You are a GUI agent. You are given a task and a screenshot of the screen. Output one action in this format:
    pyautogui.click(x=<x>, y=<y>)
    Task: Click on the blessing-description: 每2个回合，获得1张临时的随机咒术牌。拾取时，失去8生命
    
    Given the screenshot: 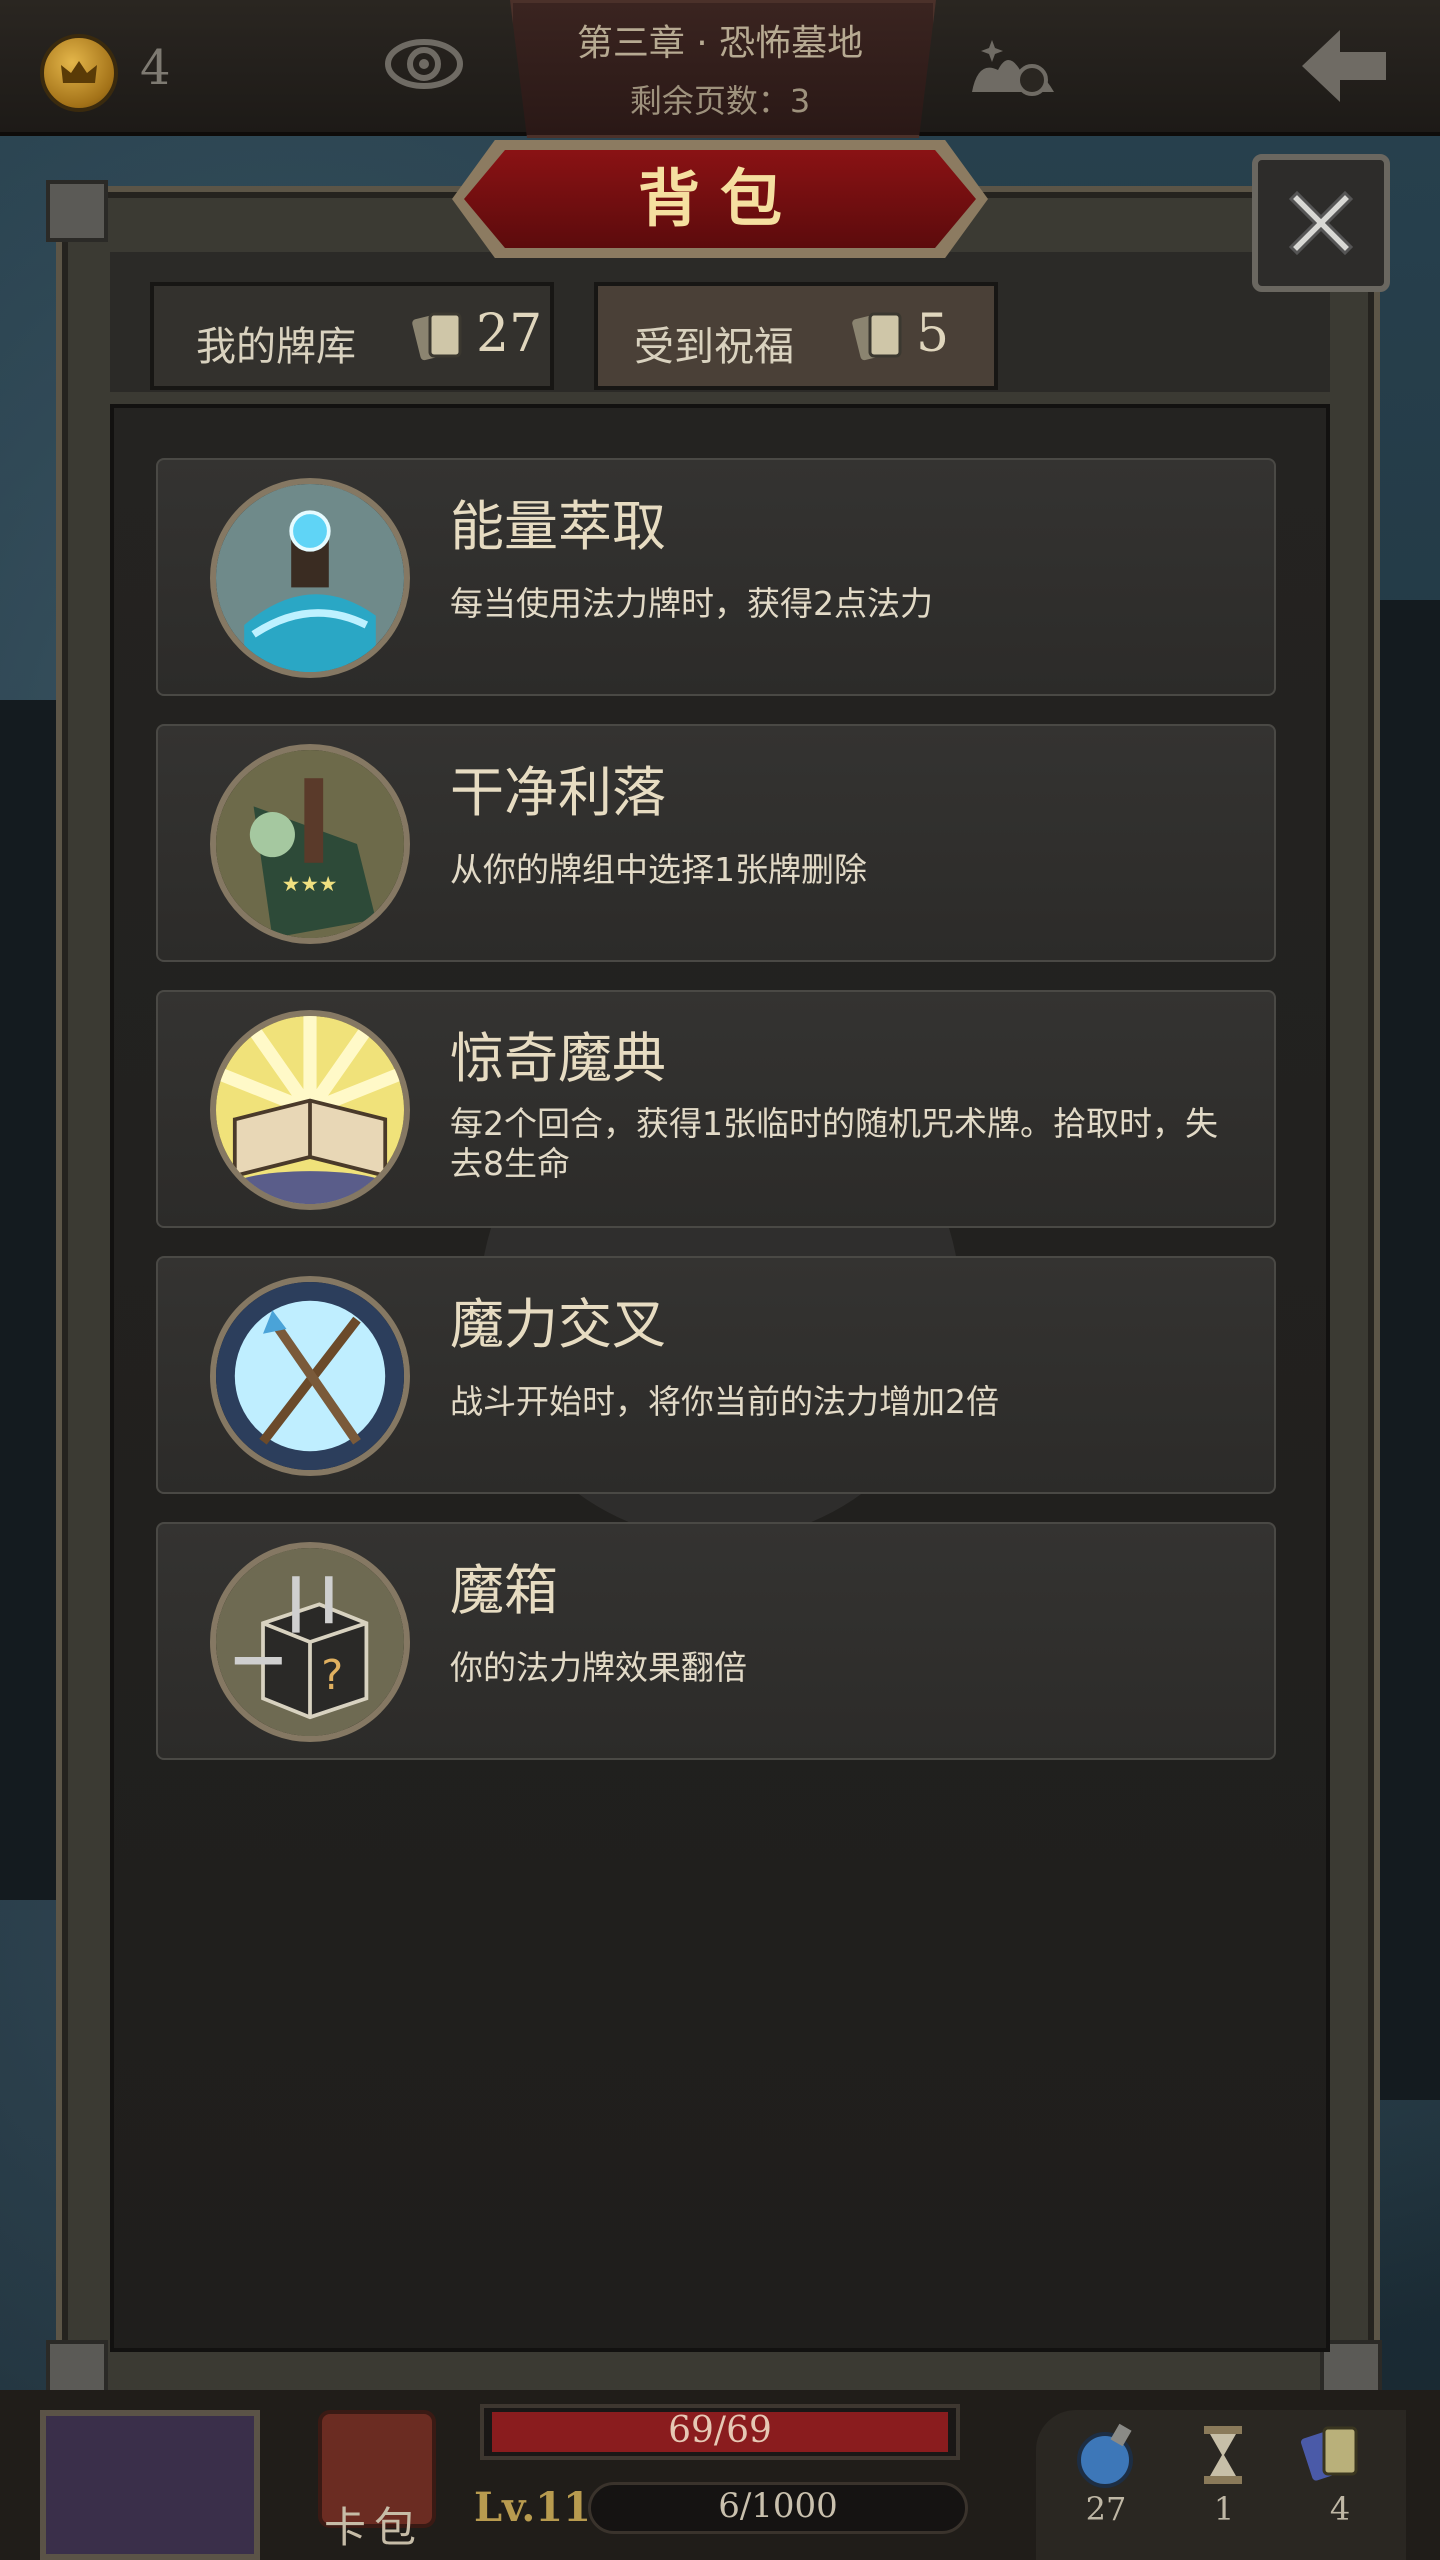 What is the action you would take?
    pyautogui.click(x=834, y=1143)
    